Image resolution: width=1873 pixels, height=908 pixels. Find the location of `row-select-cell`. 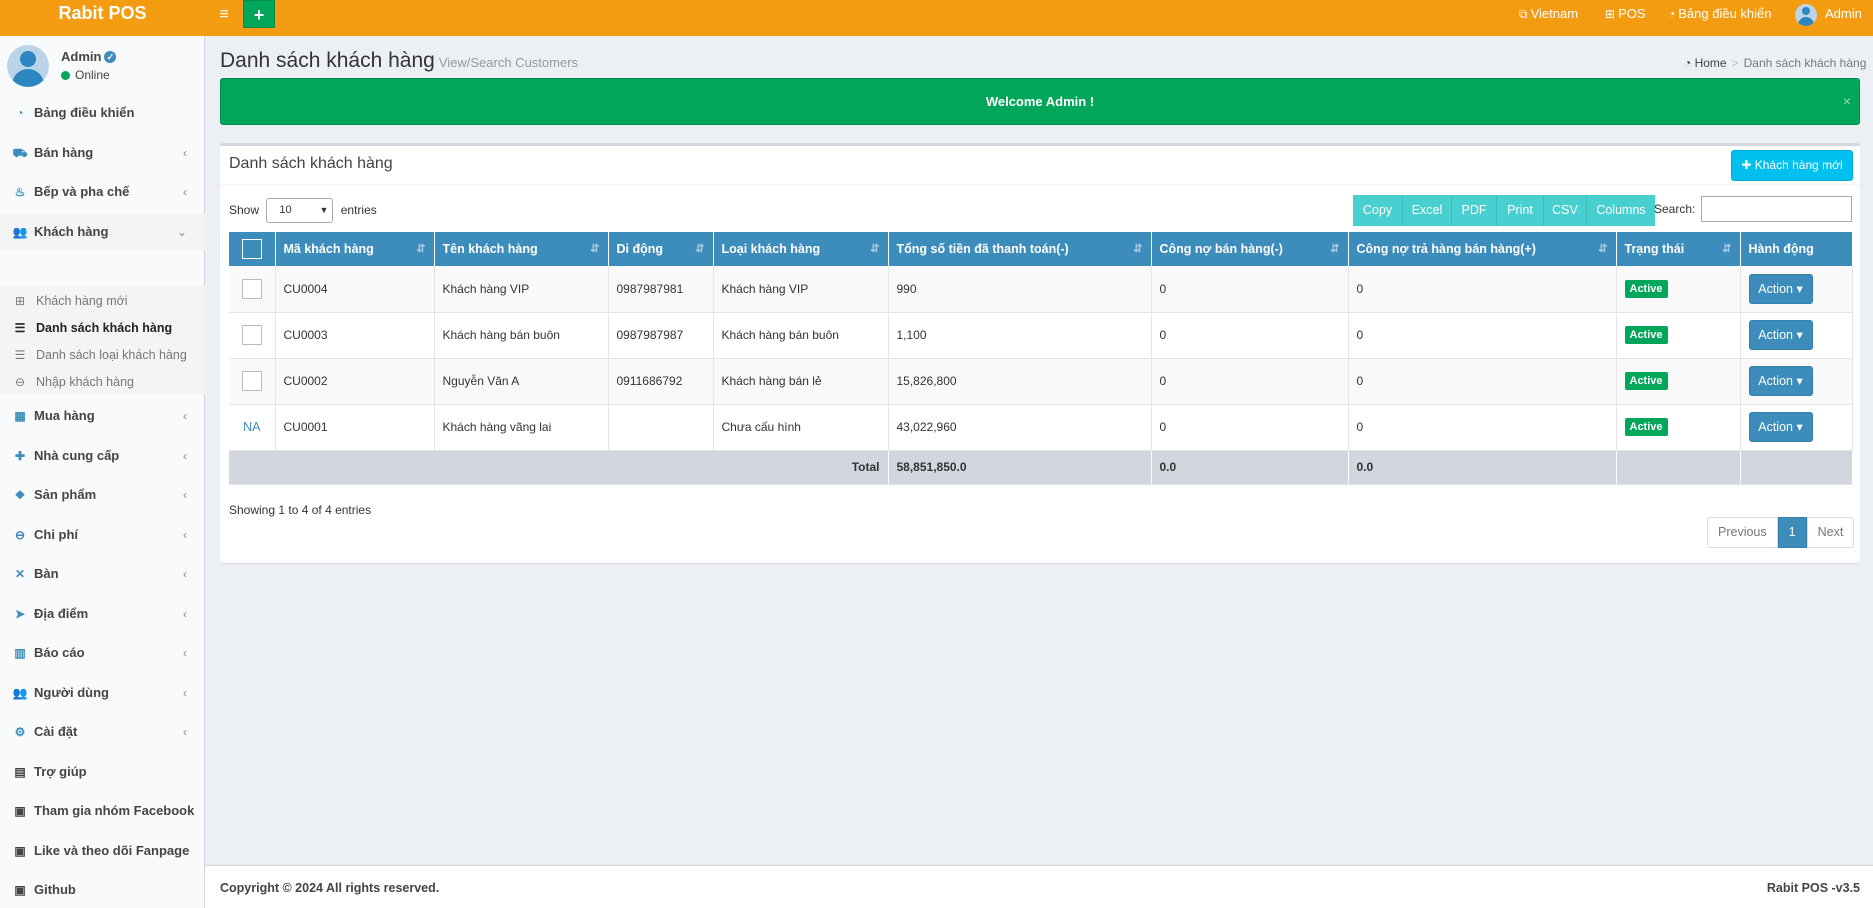

row-select-cell is located at coordinates (252, 381).